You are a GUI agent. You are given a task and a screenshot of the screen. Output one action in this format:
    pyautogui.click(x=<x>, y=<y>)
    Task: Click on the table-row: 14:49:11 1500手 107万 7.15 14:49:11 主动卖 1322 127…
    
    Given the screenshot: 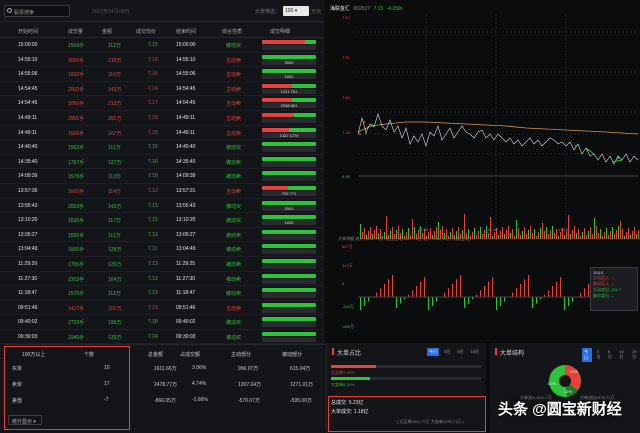 What is the action you would take?
    pyautogui.click(x=162, y=133)
    